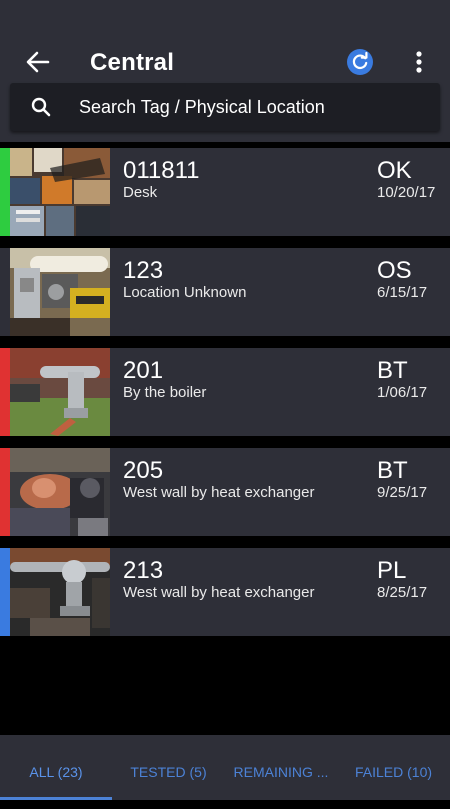 The image size is (450, 809). Describe the element at coordinates (225, 392) in the screenshot. I see `list-item: 201 By the boiler BT 1/06/17` at that location.